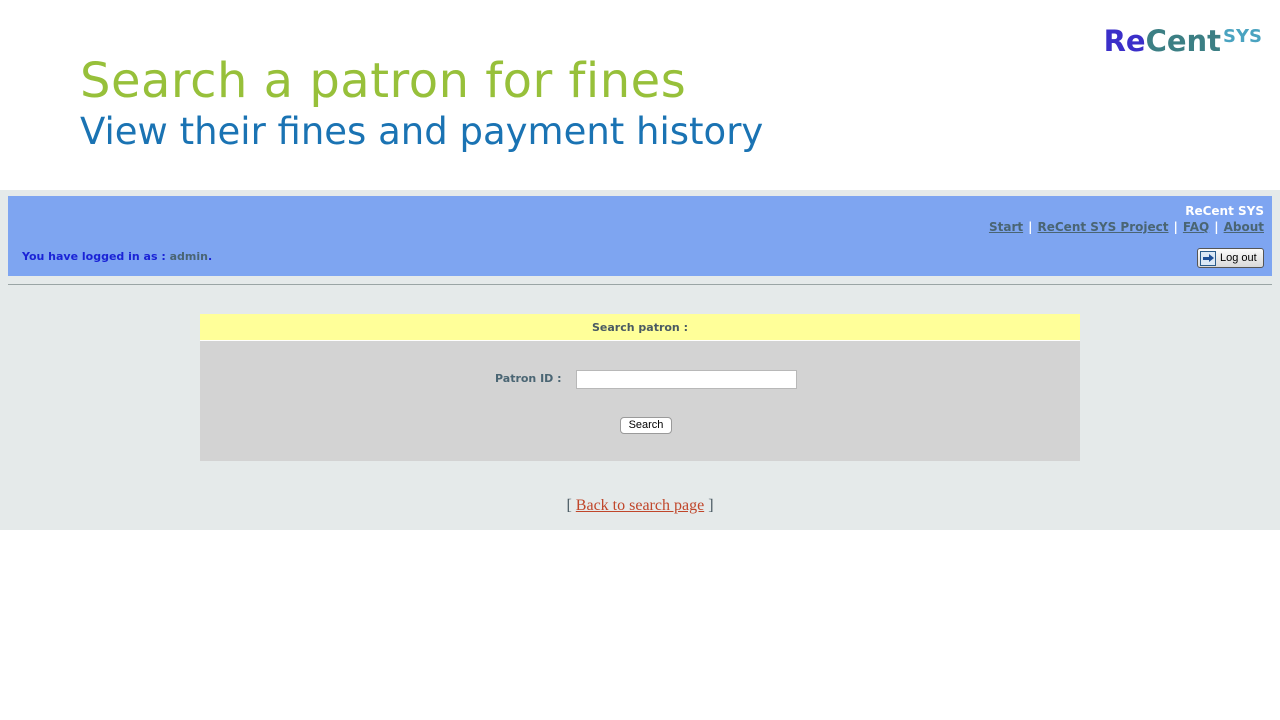 The image size is (1280, 720). Describe the element at coordinates (569, 505) in the screenshot. I see `open-bracket: [` at that location.